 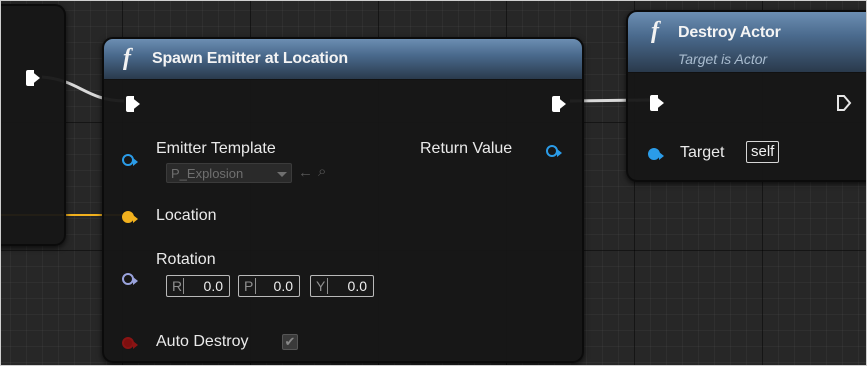 I want to click on yaw-axis-label: Y, so click(x=321, y=286).